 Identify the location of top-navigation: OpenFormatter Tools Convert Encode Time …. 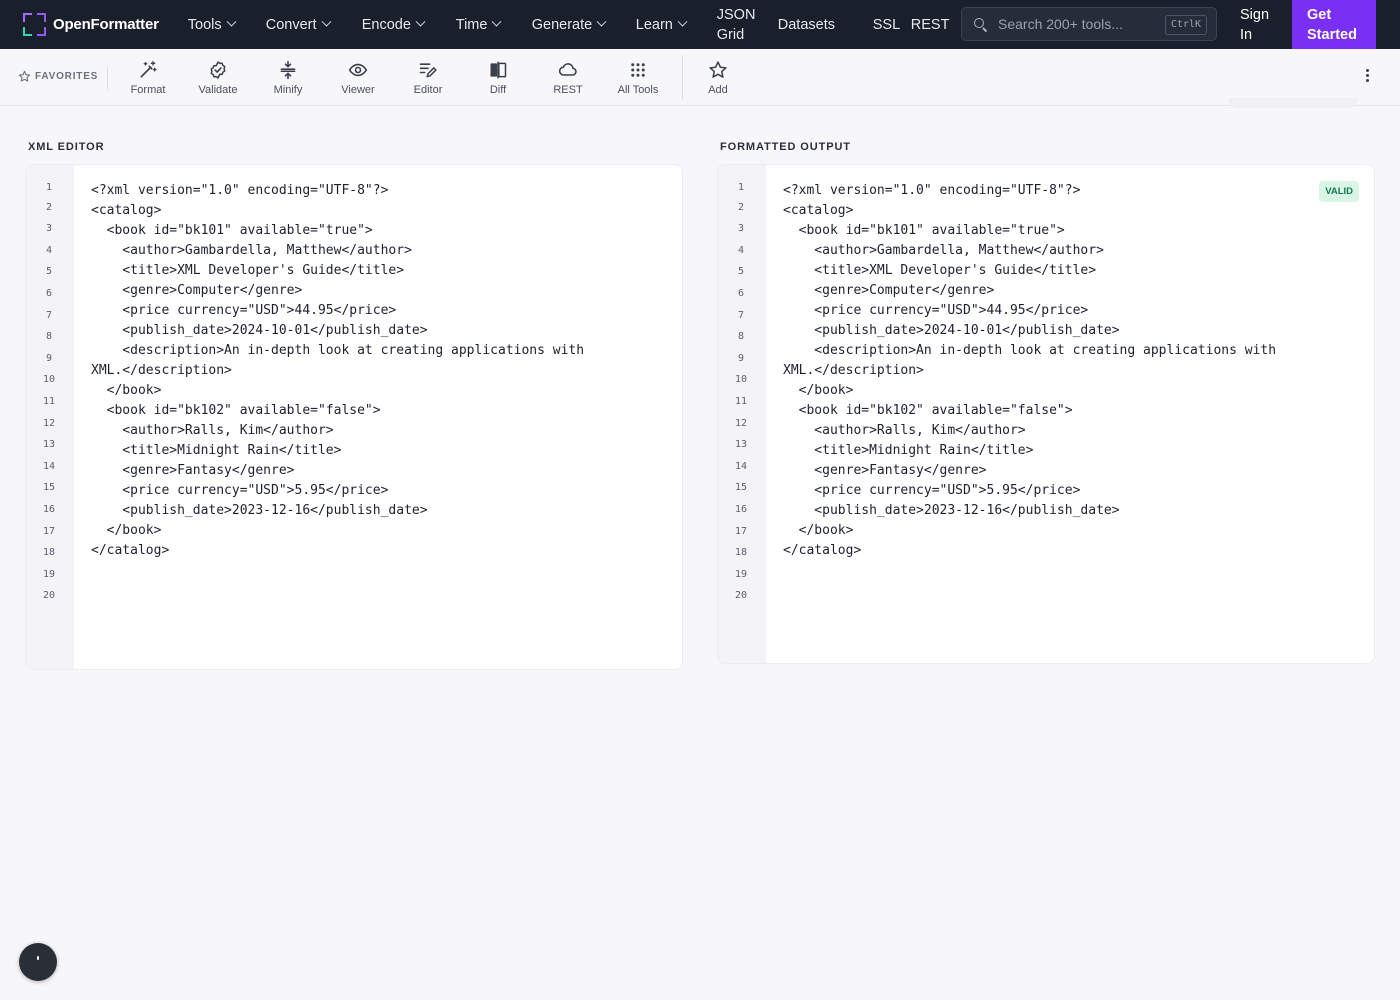
(700, 24).